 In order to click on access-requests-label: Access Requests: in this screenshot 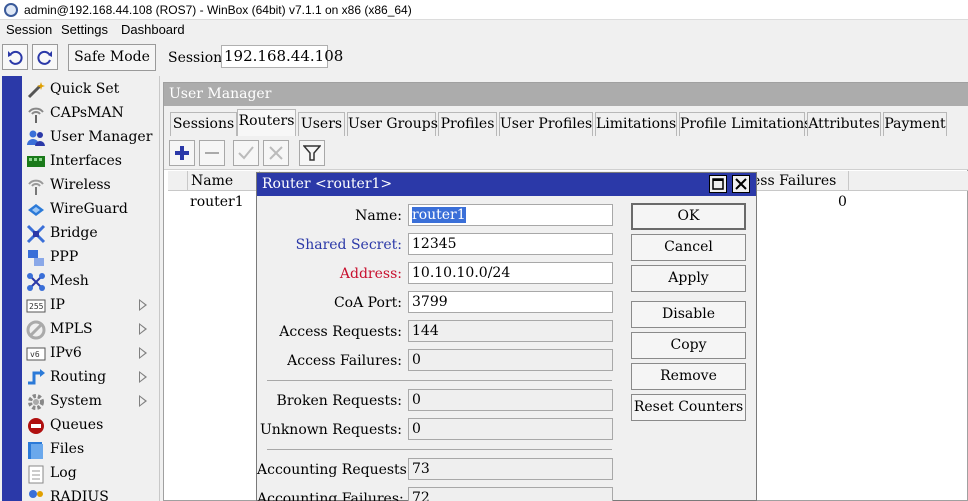, I will do `click(340, 332)`.